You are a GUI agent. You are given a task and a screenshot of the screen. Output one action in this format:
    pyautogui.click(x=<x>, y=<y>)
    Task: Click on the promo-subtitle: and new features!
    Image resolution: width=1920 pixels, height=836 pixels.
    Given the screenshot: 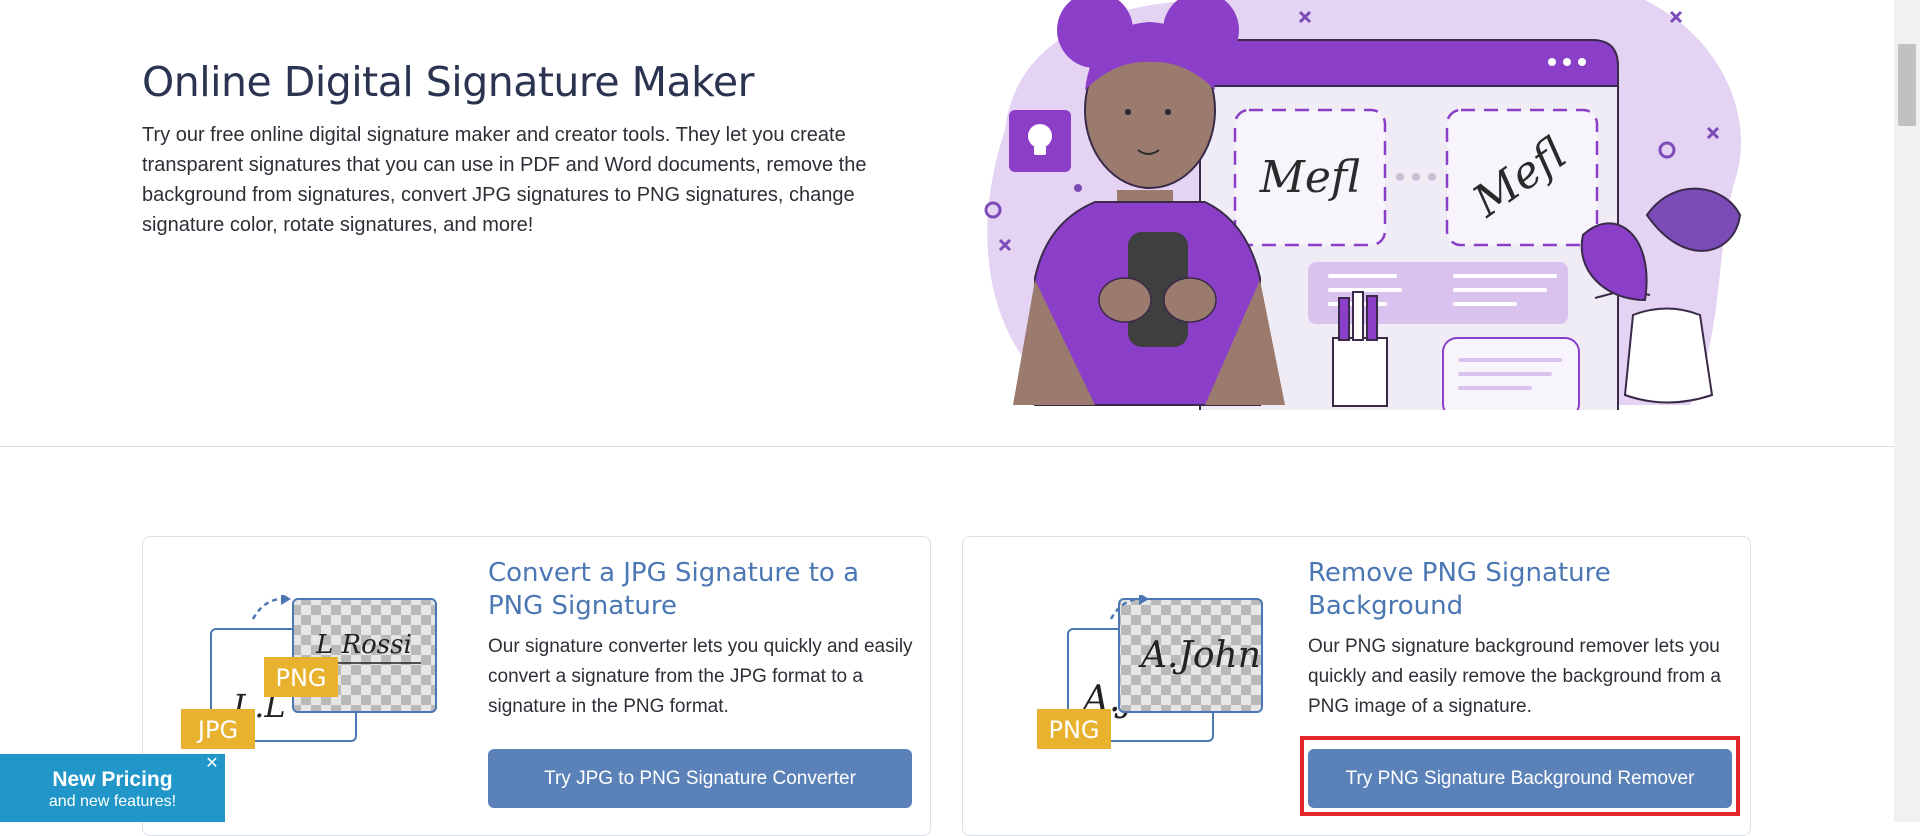 What is the action you would take?
    pyautogui.click(x=112, y=801)
    